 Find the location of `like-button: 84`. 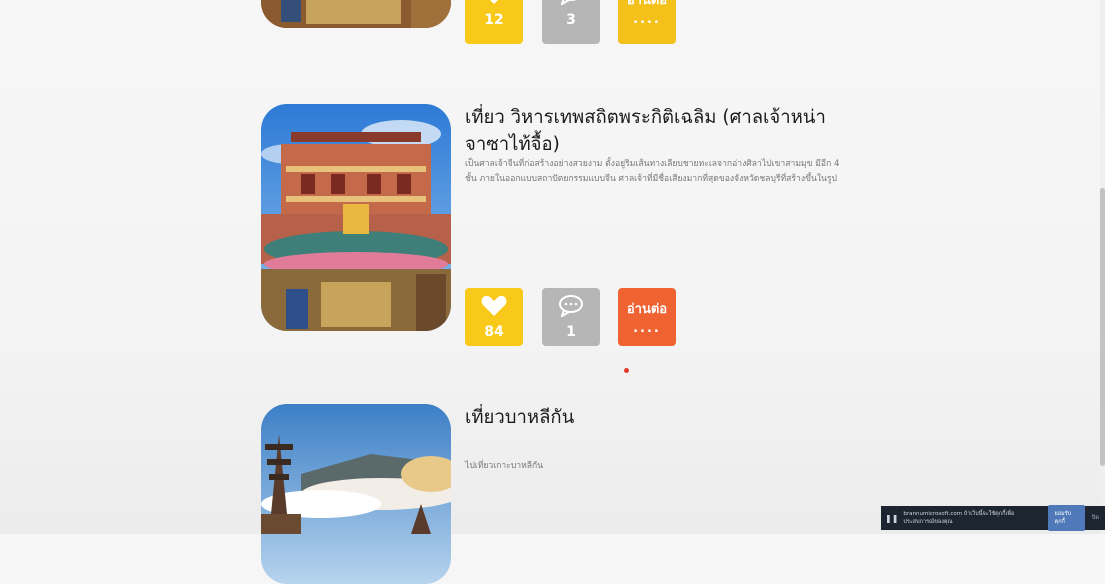

like-button: 84 is located at coordinates (494, 317).